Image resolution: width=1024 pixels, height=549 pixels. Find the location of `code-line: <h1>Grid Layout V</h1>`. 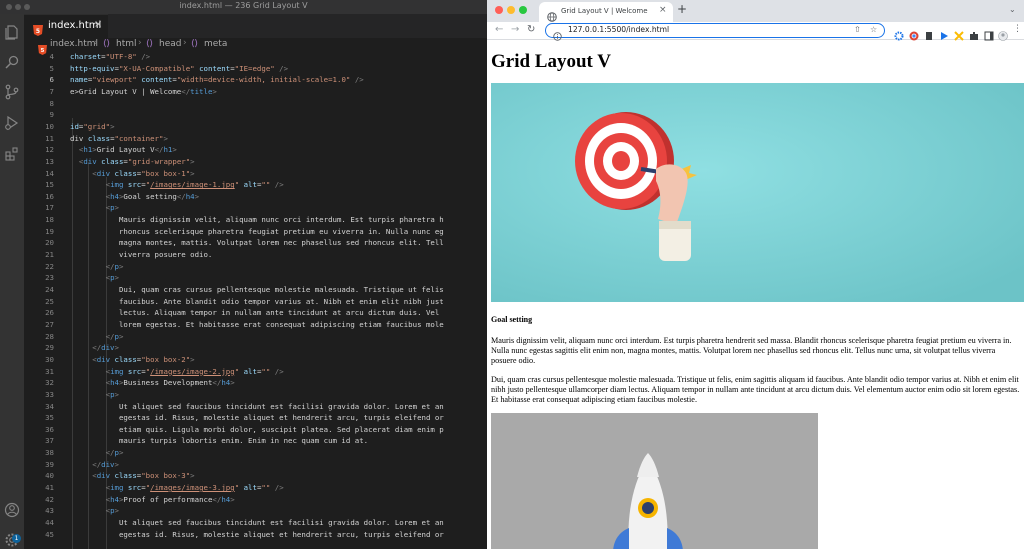

code-line: <h1>Grid Layout V</h1> is located at coordinates (123, 149).